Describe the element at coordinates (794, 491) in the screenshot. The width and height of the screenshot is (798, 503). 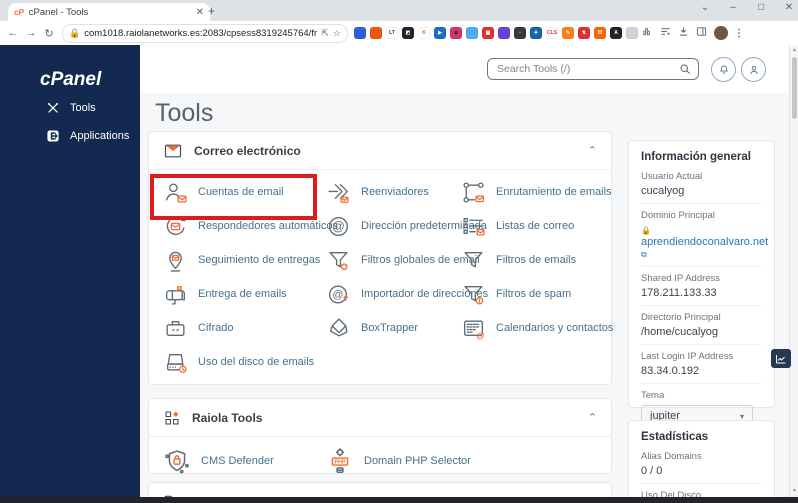
I see `scroll-down-icon: ▼` at that location.